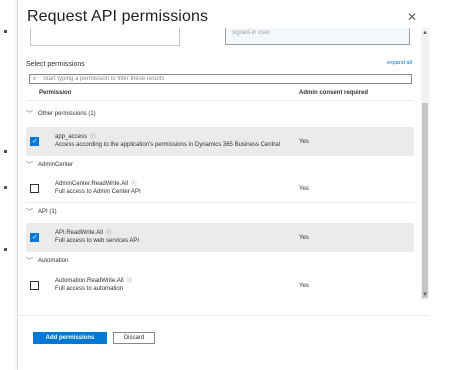 The width and height of the screenshot is (451, 370). What do you see at coordinates (89, 289) in the screenshot?
I see `permission-description: Full access to automation` at bounding box center [89, 289].